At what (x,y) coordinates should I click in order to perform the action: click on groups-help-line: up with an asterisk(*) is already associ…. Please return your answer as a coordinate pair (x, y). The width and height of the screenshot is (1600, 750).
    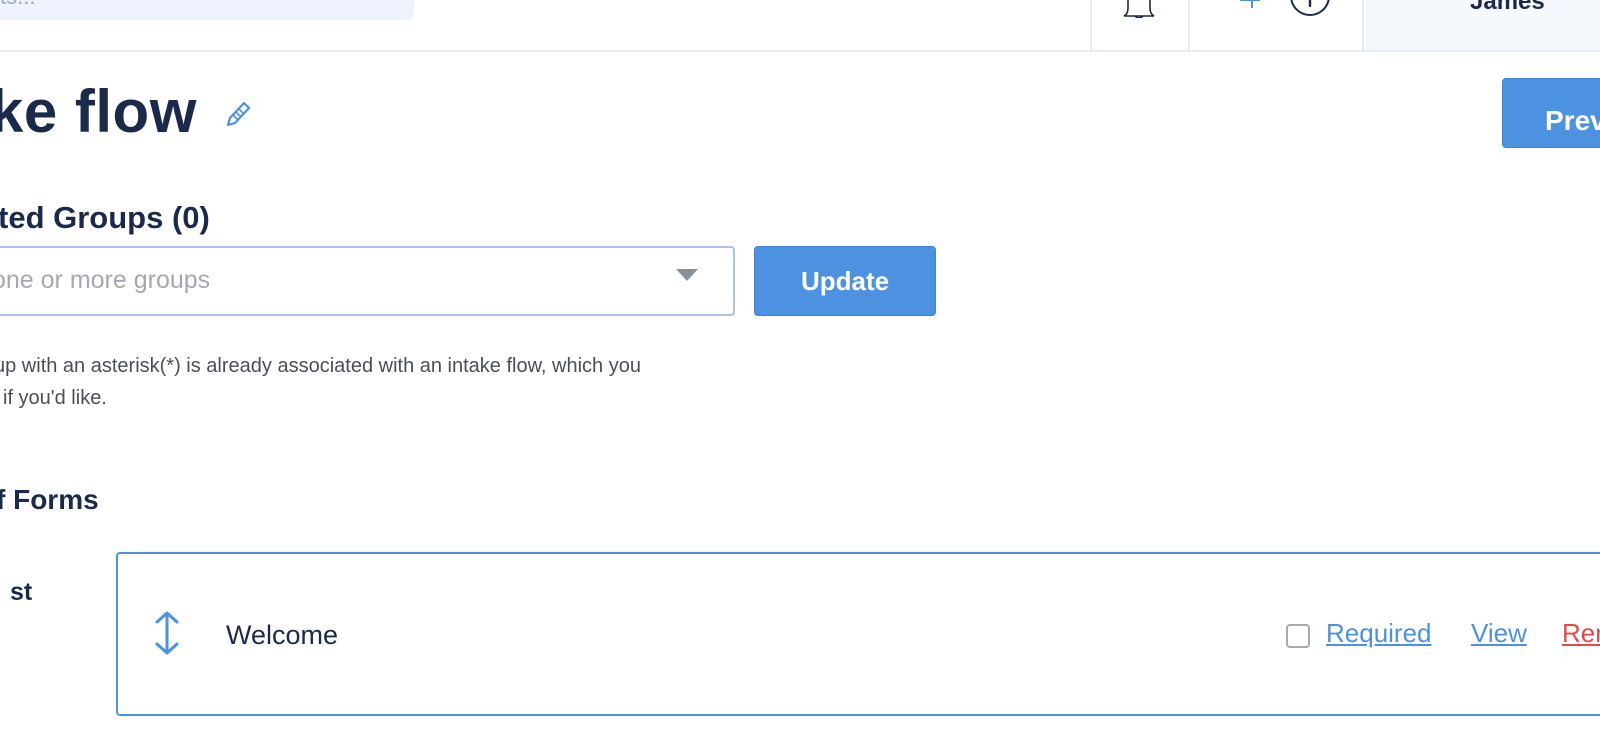
    Looking at the image, I should click on (320, 366).